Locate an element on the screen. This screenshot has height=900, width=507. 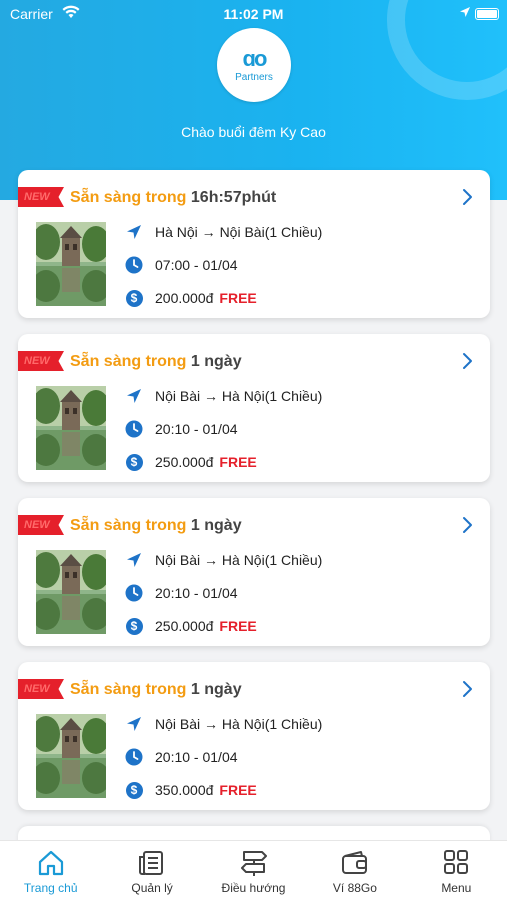
wallet-icon is located at coordinates (354, 862).